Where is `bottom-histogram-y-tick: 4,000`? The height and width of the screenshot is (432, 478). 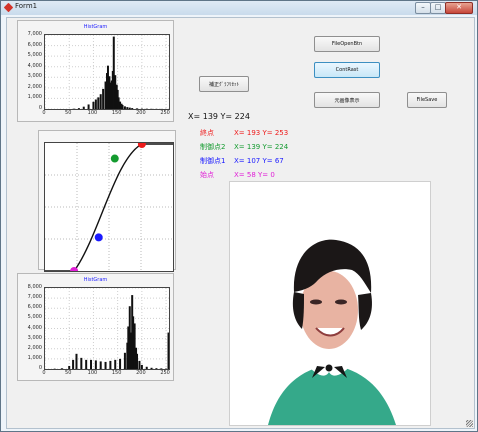
bottom-histogram-y-tick: 4,000 is located at coordinates (34, 327).